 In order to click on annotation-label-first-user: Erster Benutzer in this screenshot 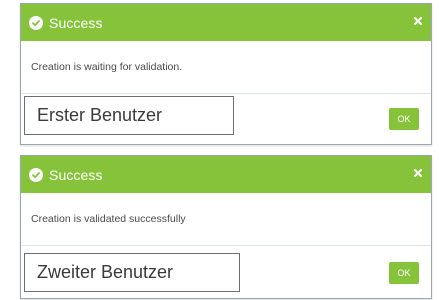, I will do `click(129, 115)`.